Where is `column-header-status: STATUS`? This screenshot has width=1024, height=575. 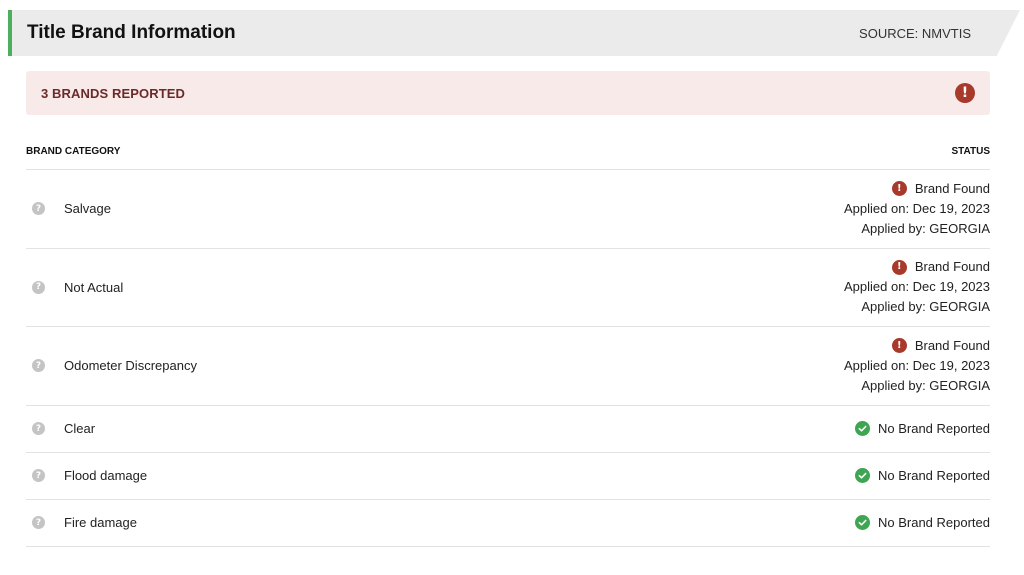
column-header-status: STATUS is located at coordinates (970, 151).